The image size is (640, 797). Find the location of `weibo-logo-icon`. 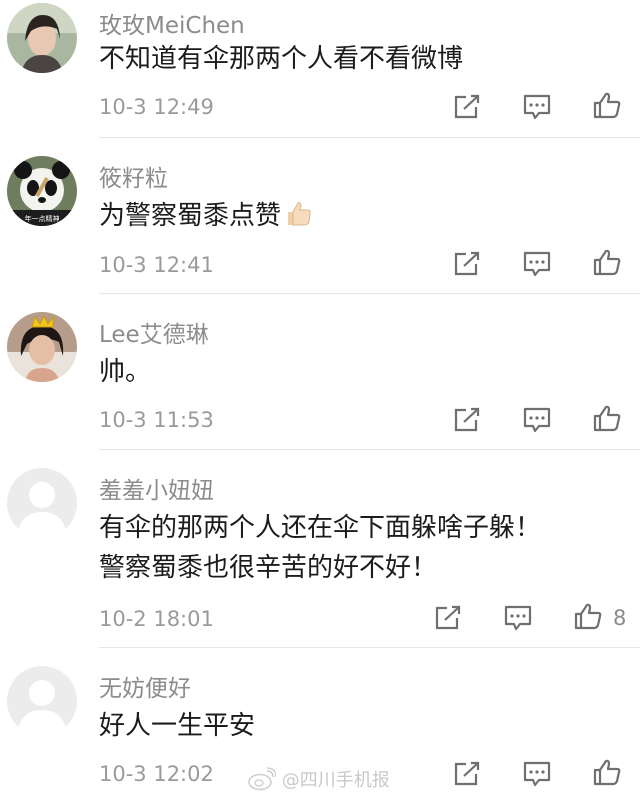

weibo-logo-icon is located at coordinates (262, 779).